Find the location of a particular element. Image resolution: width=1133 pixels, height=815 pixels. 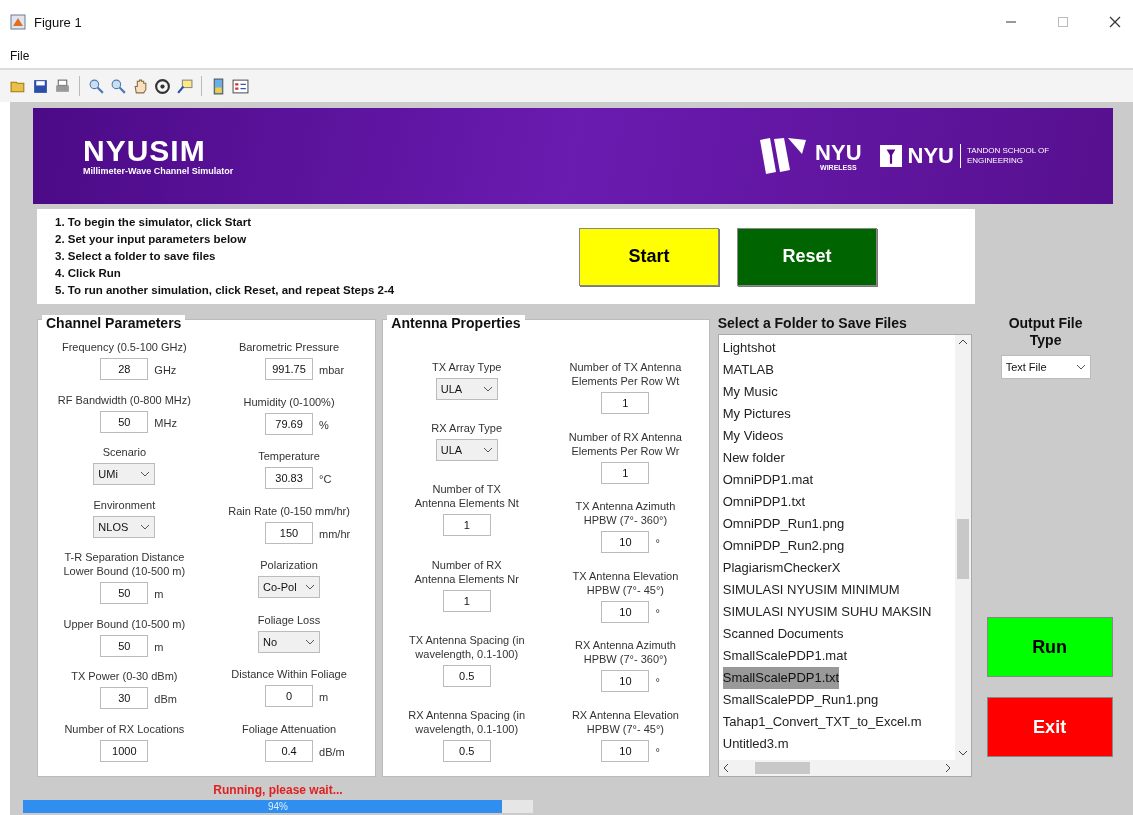

run-button: Run is located at coordinates (1049, 647).